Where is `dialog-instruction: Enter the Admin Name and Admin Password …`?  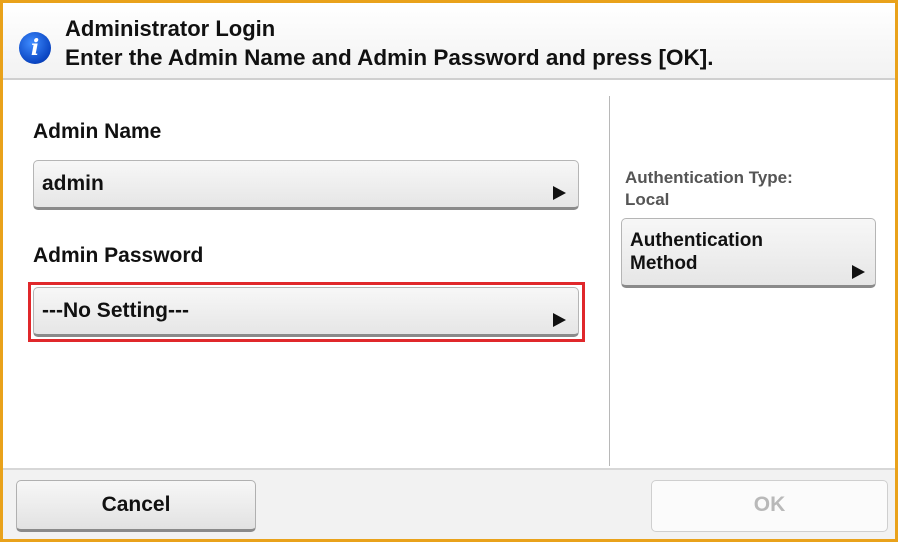
dialog-instruction: Enter the Admin Name and Admin Password … is located at coordinates (389, 57).